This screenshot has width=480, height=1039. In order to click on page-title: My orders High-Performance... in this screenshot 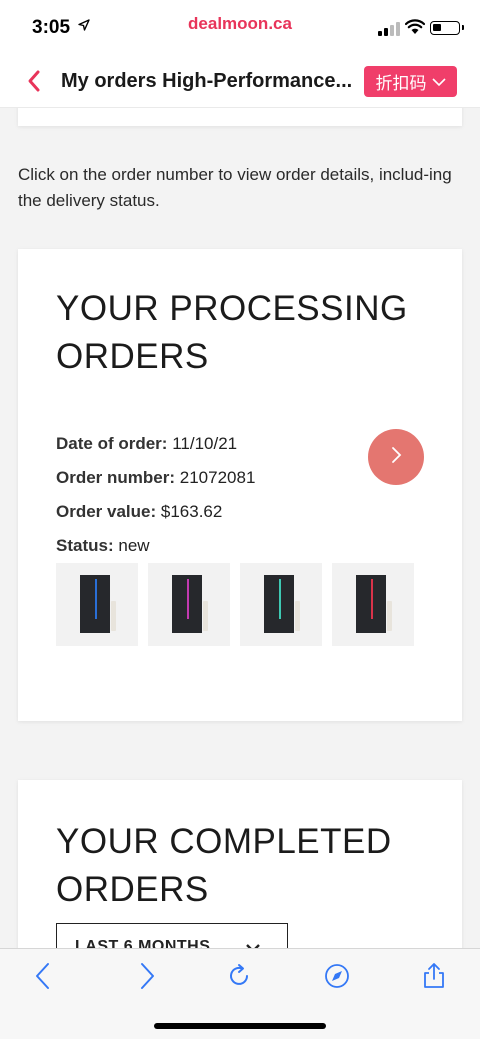, I will do `click(207, 81)`.